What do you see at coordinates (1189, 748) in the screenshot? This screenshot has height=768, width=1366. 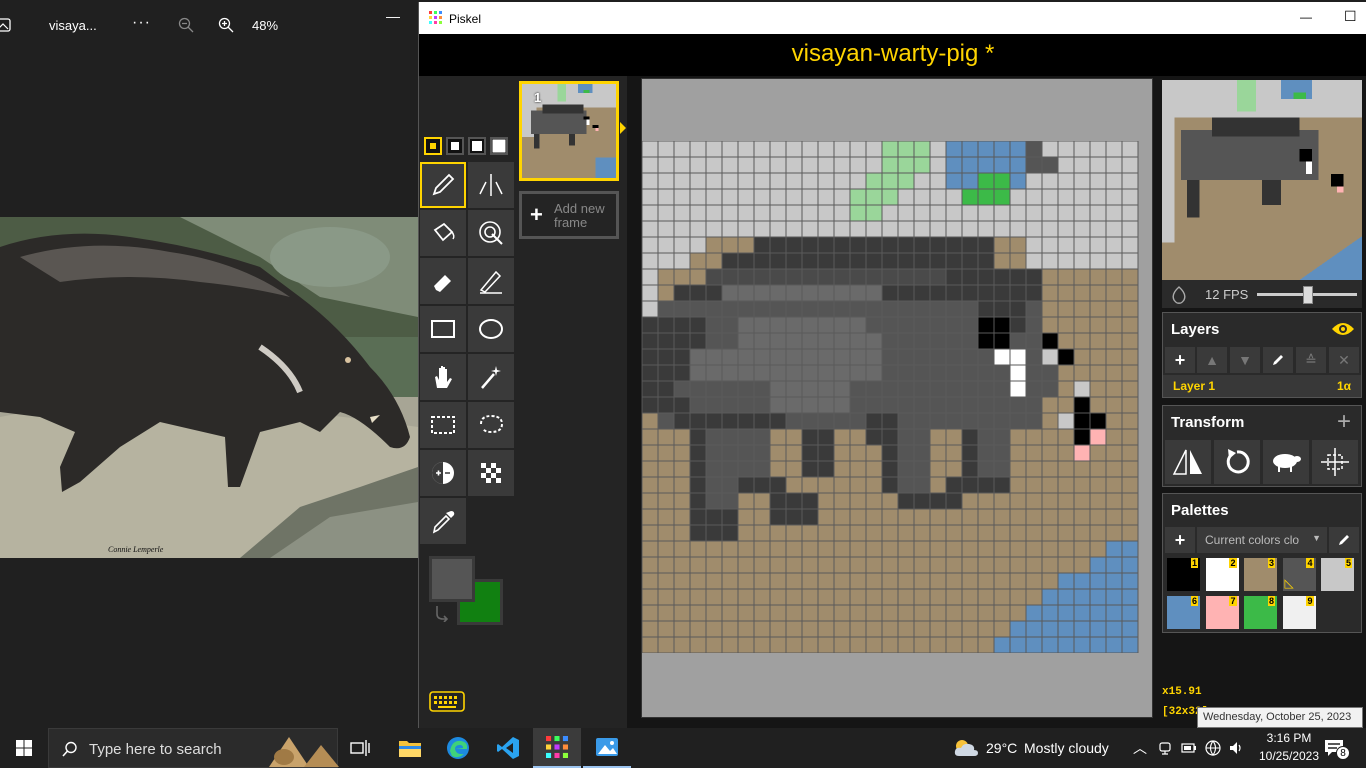 I see `battery-icon` at bounding box center [1189, 748].